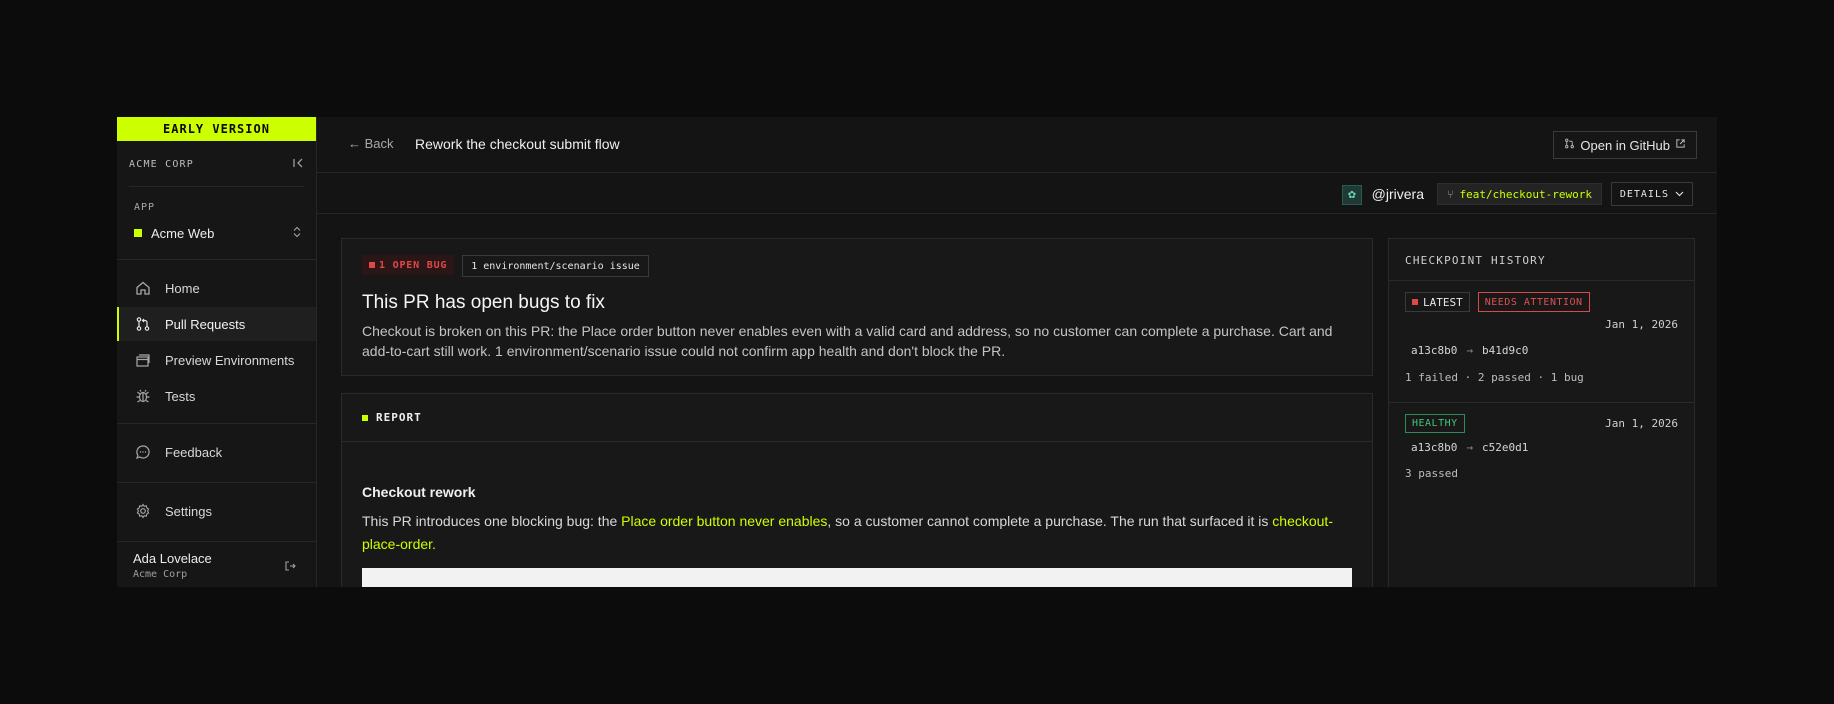 Image resolution: width=1834 pixels, height=704 pixels. I want to click on gear-icon, so click(143, 511).